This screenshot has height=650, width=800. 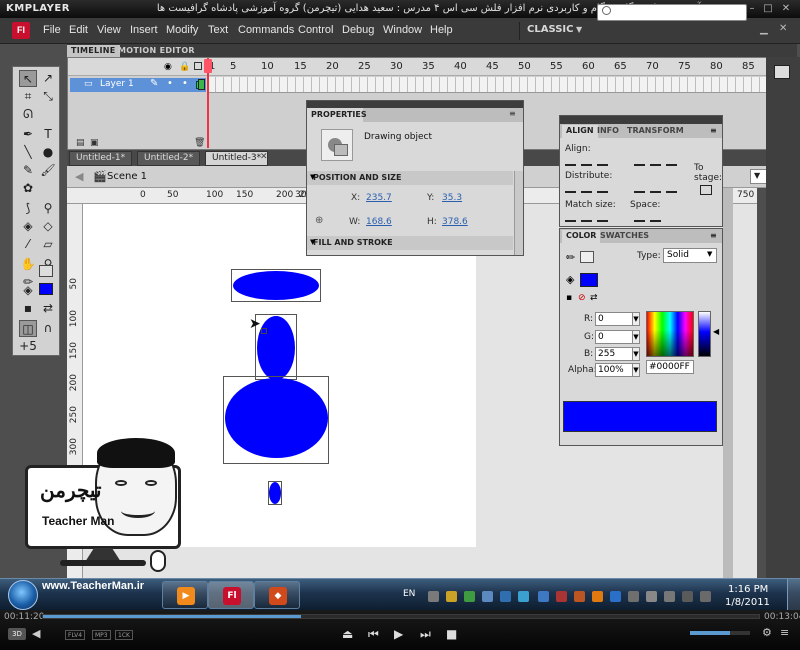 I want to click on menu-icon: ≡, so click(x=784, y=632).